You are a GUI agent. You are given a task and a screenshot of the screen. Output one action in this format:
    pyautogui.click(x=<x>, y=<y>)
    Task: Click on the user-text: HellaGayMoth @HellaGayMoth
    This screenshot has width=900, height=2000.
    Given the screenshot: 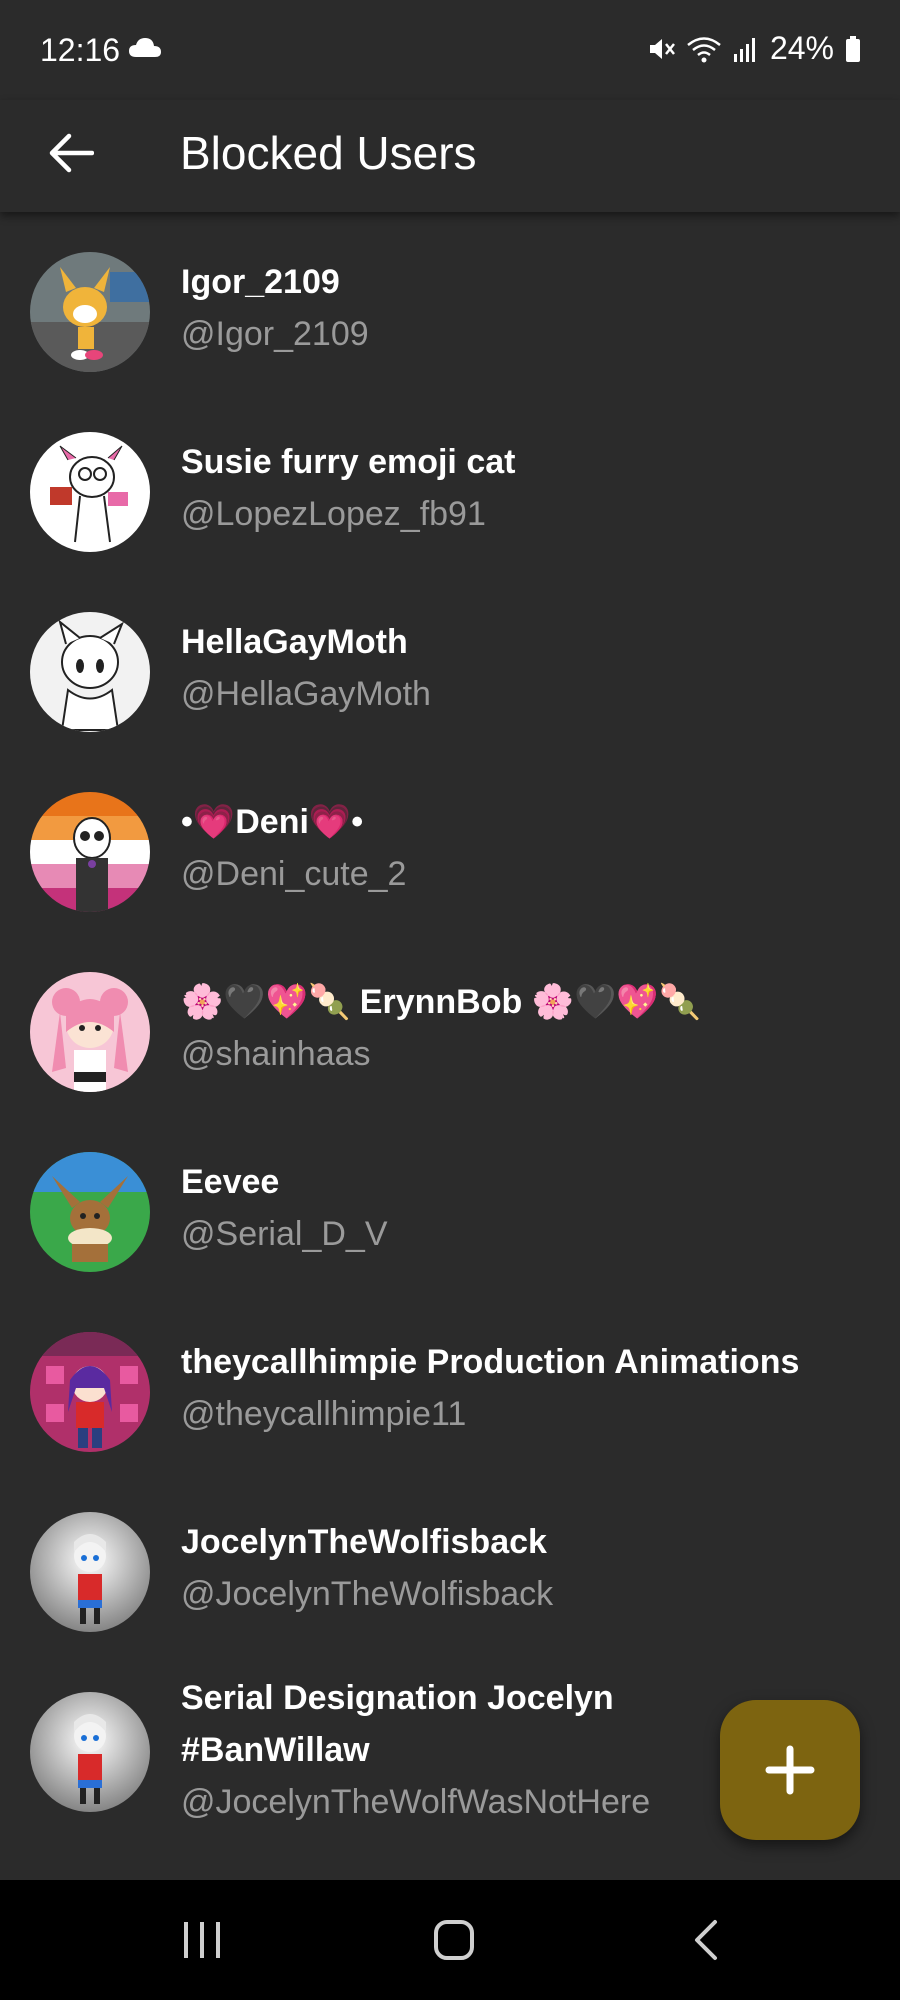 What is the action you would take?
    pyautogui.click(x=525, y=668)
    